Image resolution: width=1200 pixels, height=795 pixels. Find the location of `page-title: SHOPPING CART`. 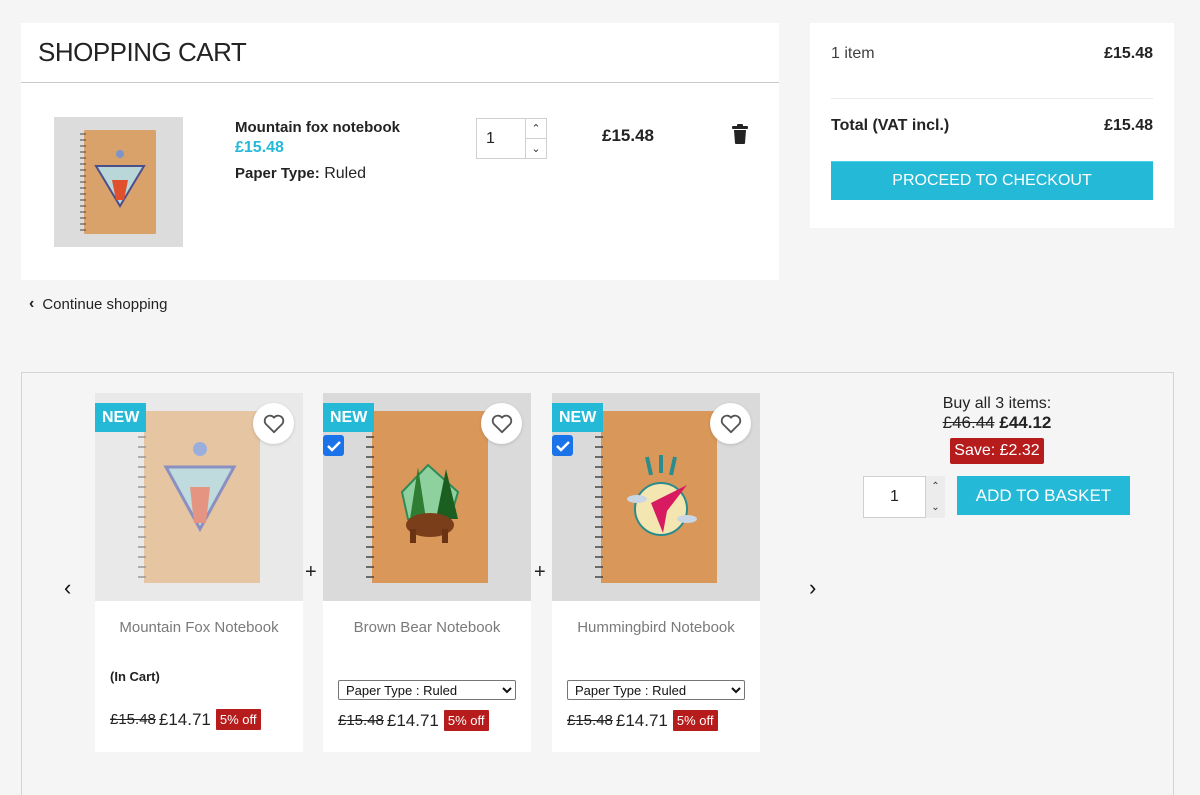

page-title: SHOPPING CART is located at coordinates (142, 52).